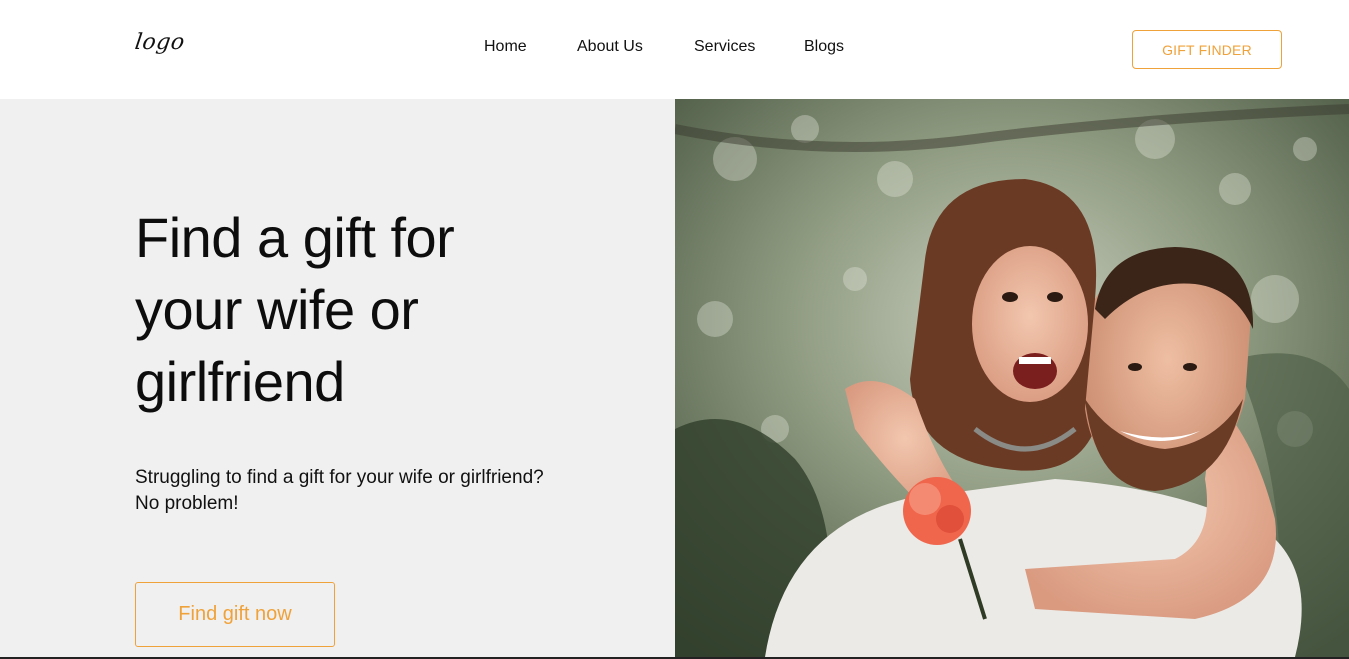  I want to click on gift-finder-button: GIFT FINDER, so click(1207, 49).